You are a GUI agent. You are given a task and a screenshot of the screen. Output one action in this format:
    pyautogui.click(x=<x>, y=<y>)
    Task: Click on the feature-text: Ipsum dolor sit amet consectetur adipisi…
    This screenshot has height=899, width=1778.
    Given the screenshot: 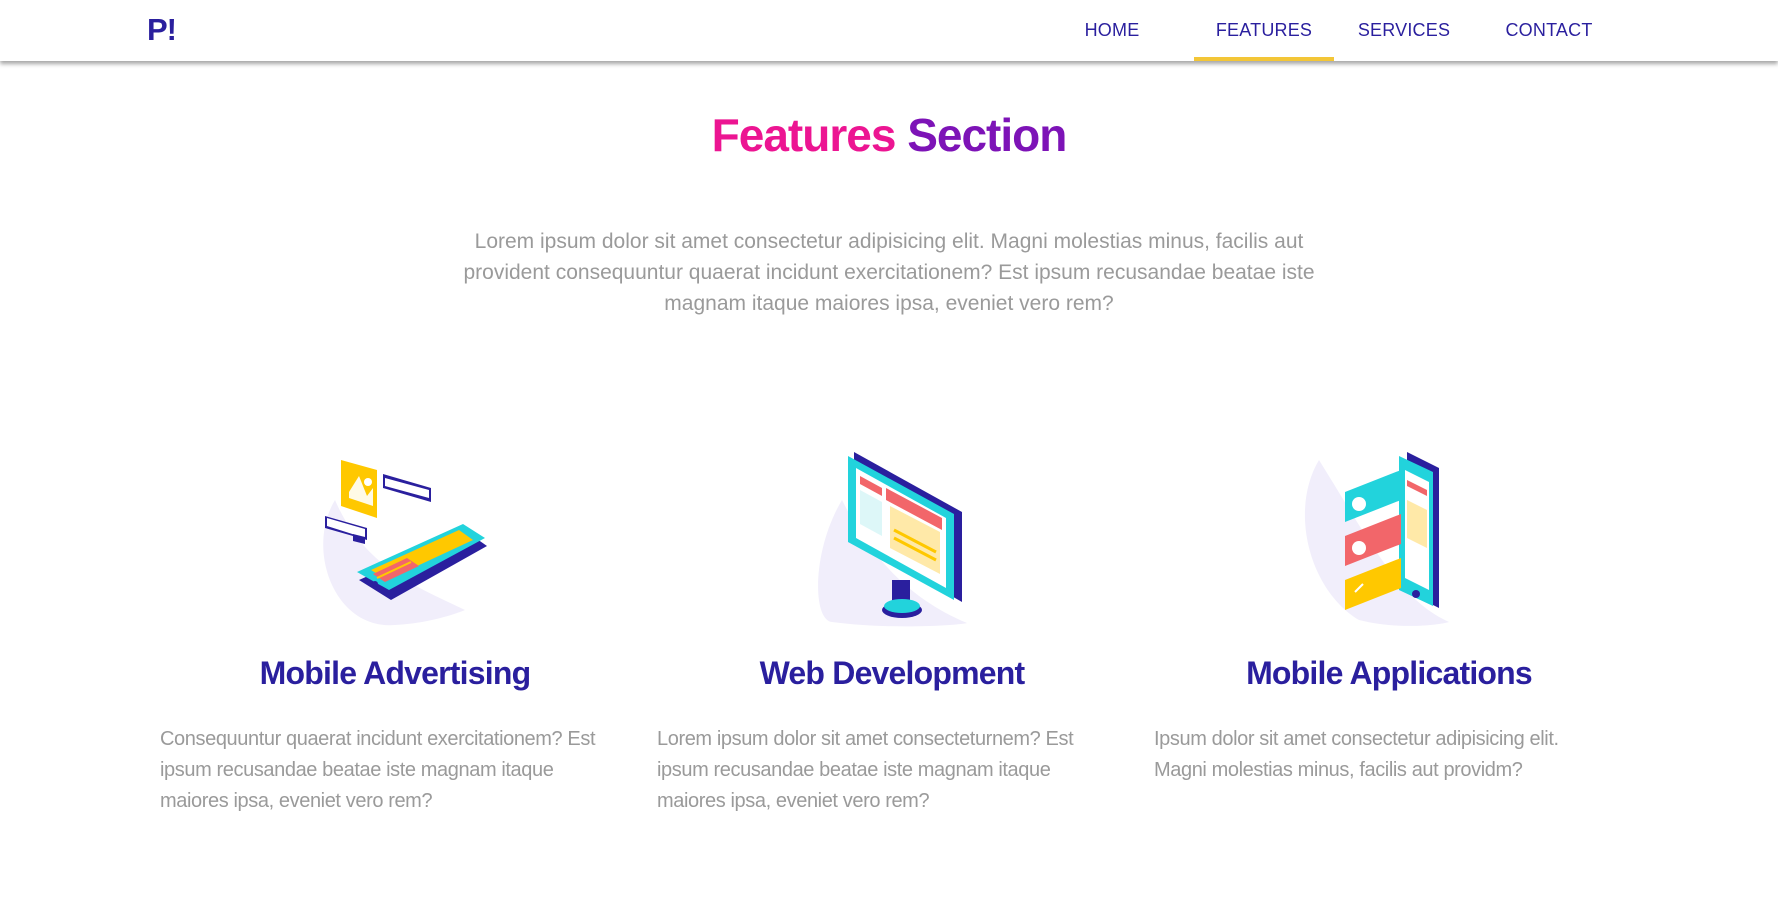 What is the action you would take?
    pyautogui.click(x=1356, y=754)
    